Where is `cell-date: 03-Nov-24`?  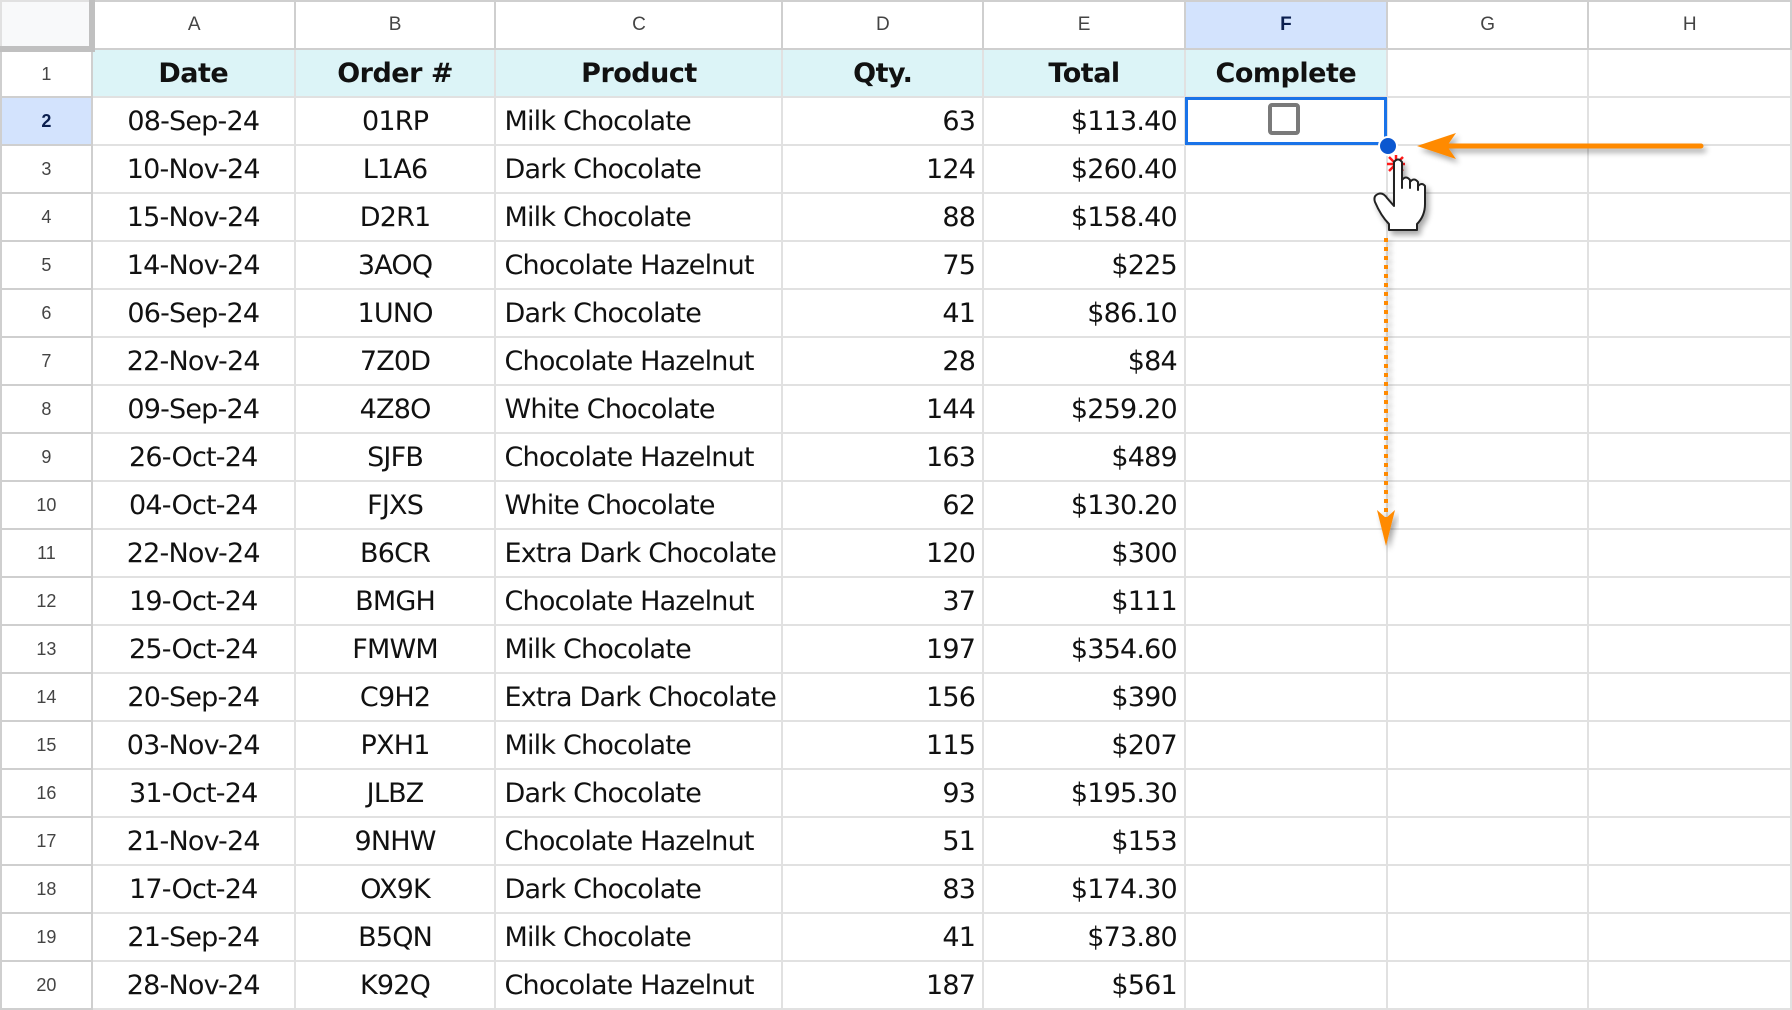
cell-date: 03-Nov-24 is located at coordinates (193, 745).